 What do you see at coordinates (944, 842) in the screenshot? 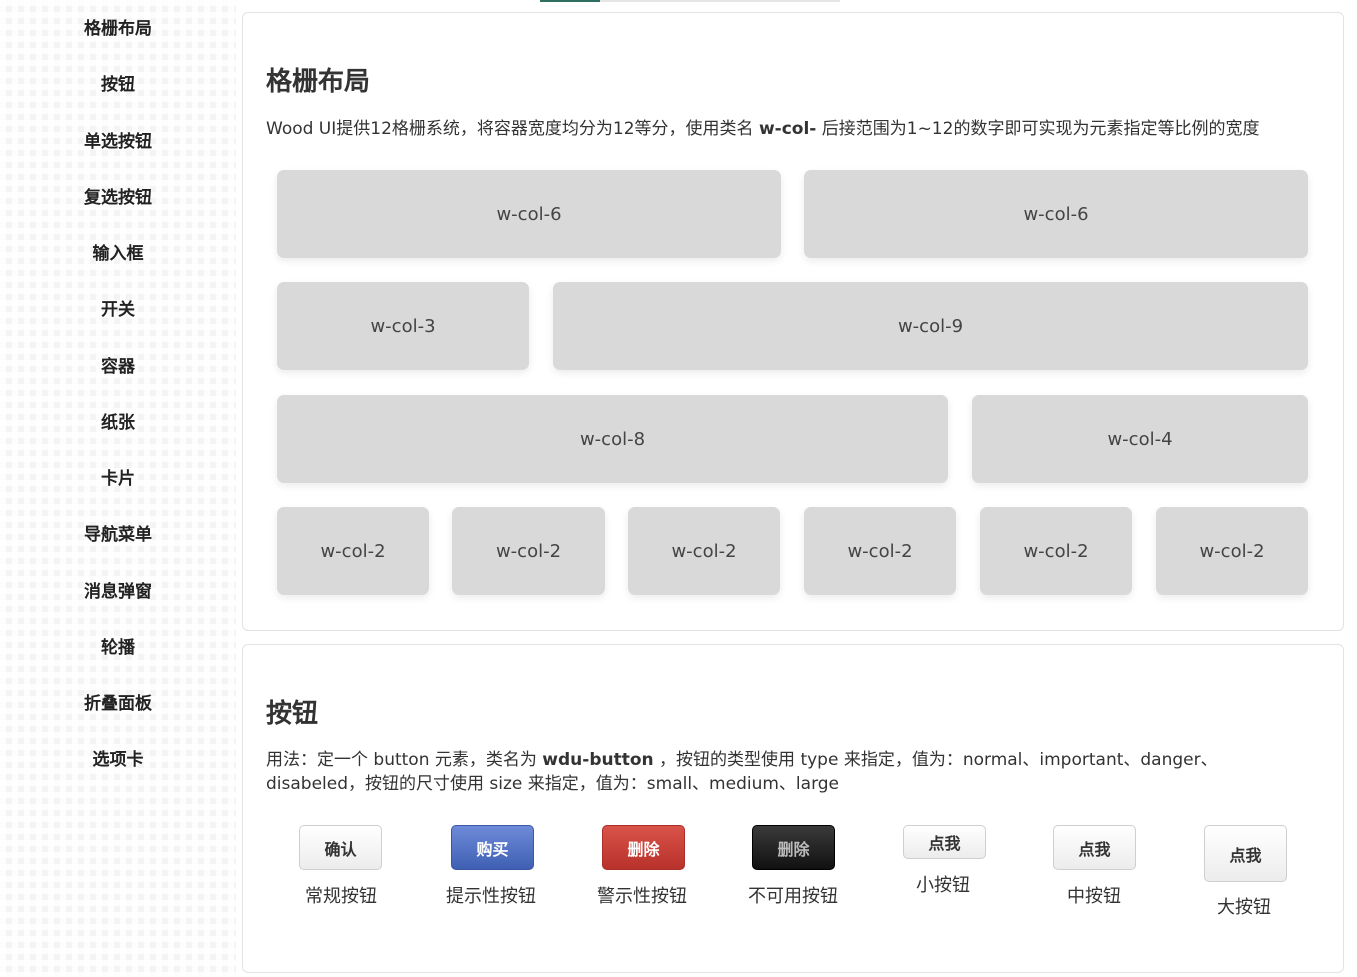
I see `small-click-button: 点我` at bounding box center [944, 842].